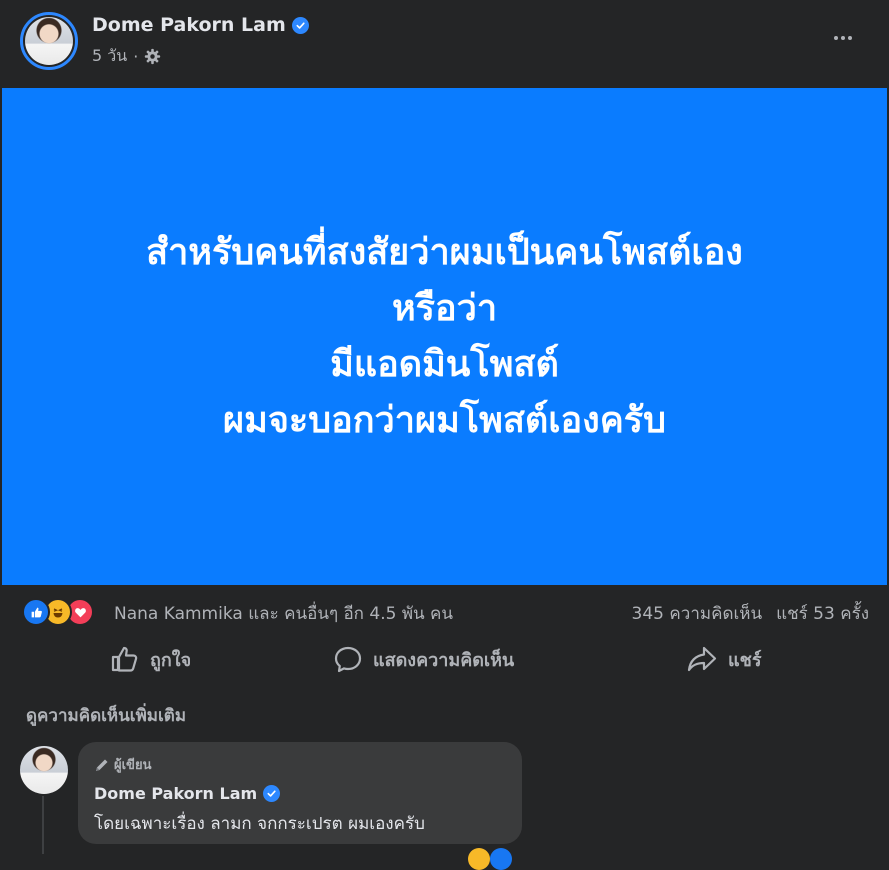 The height and width of the screenshot is (870, 889). What do you see at coordinates (58, 612) in the screenshot?
I see `reaction-icons` at bounding box center [58, 612].